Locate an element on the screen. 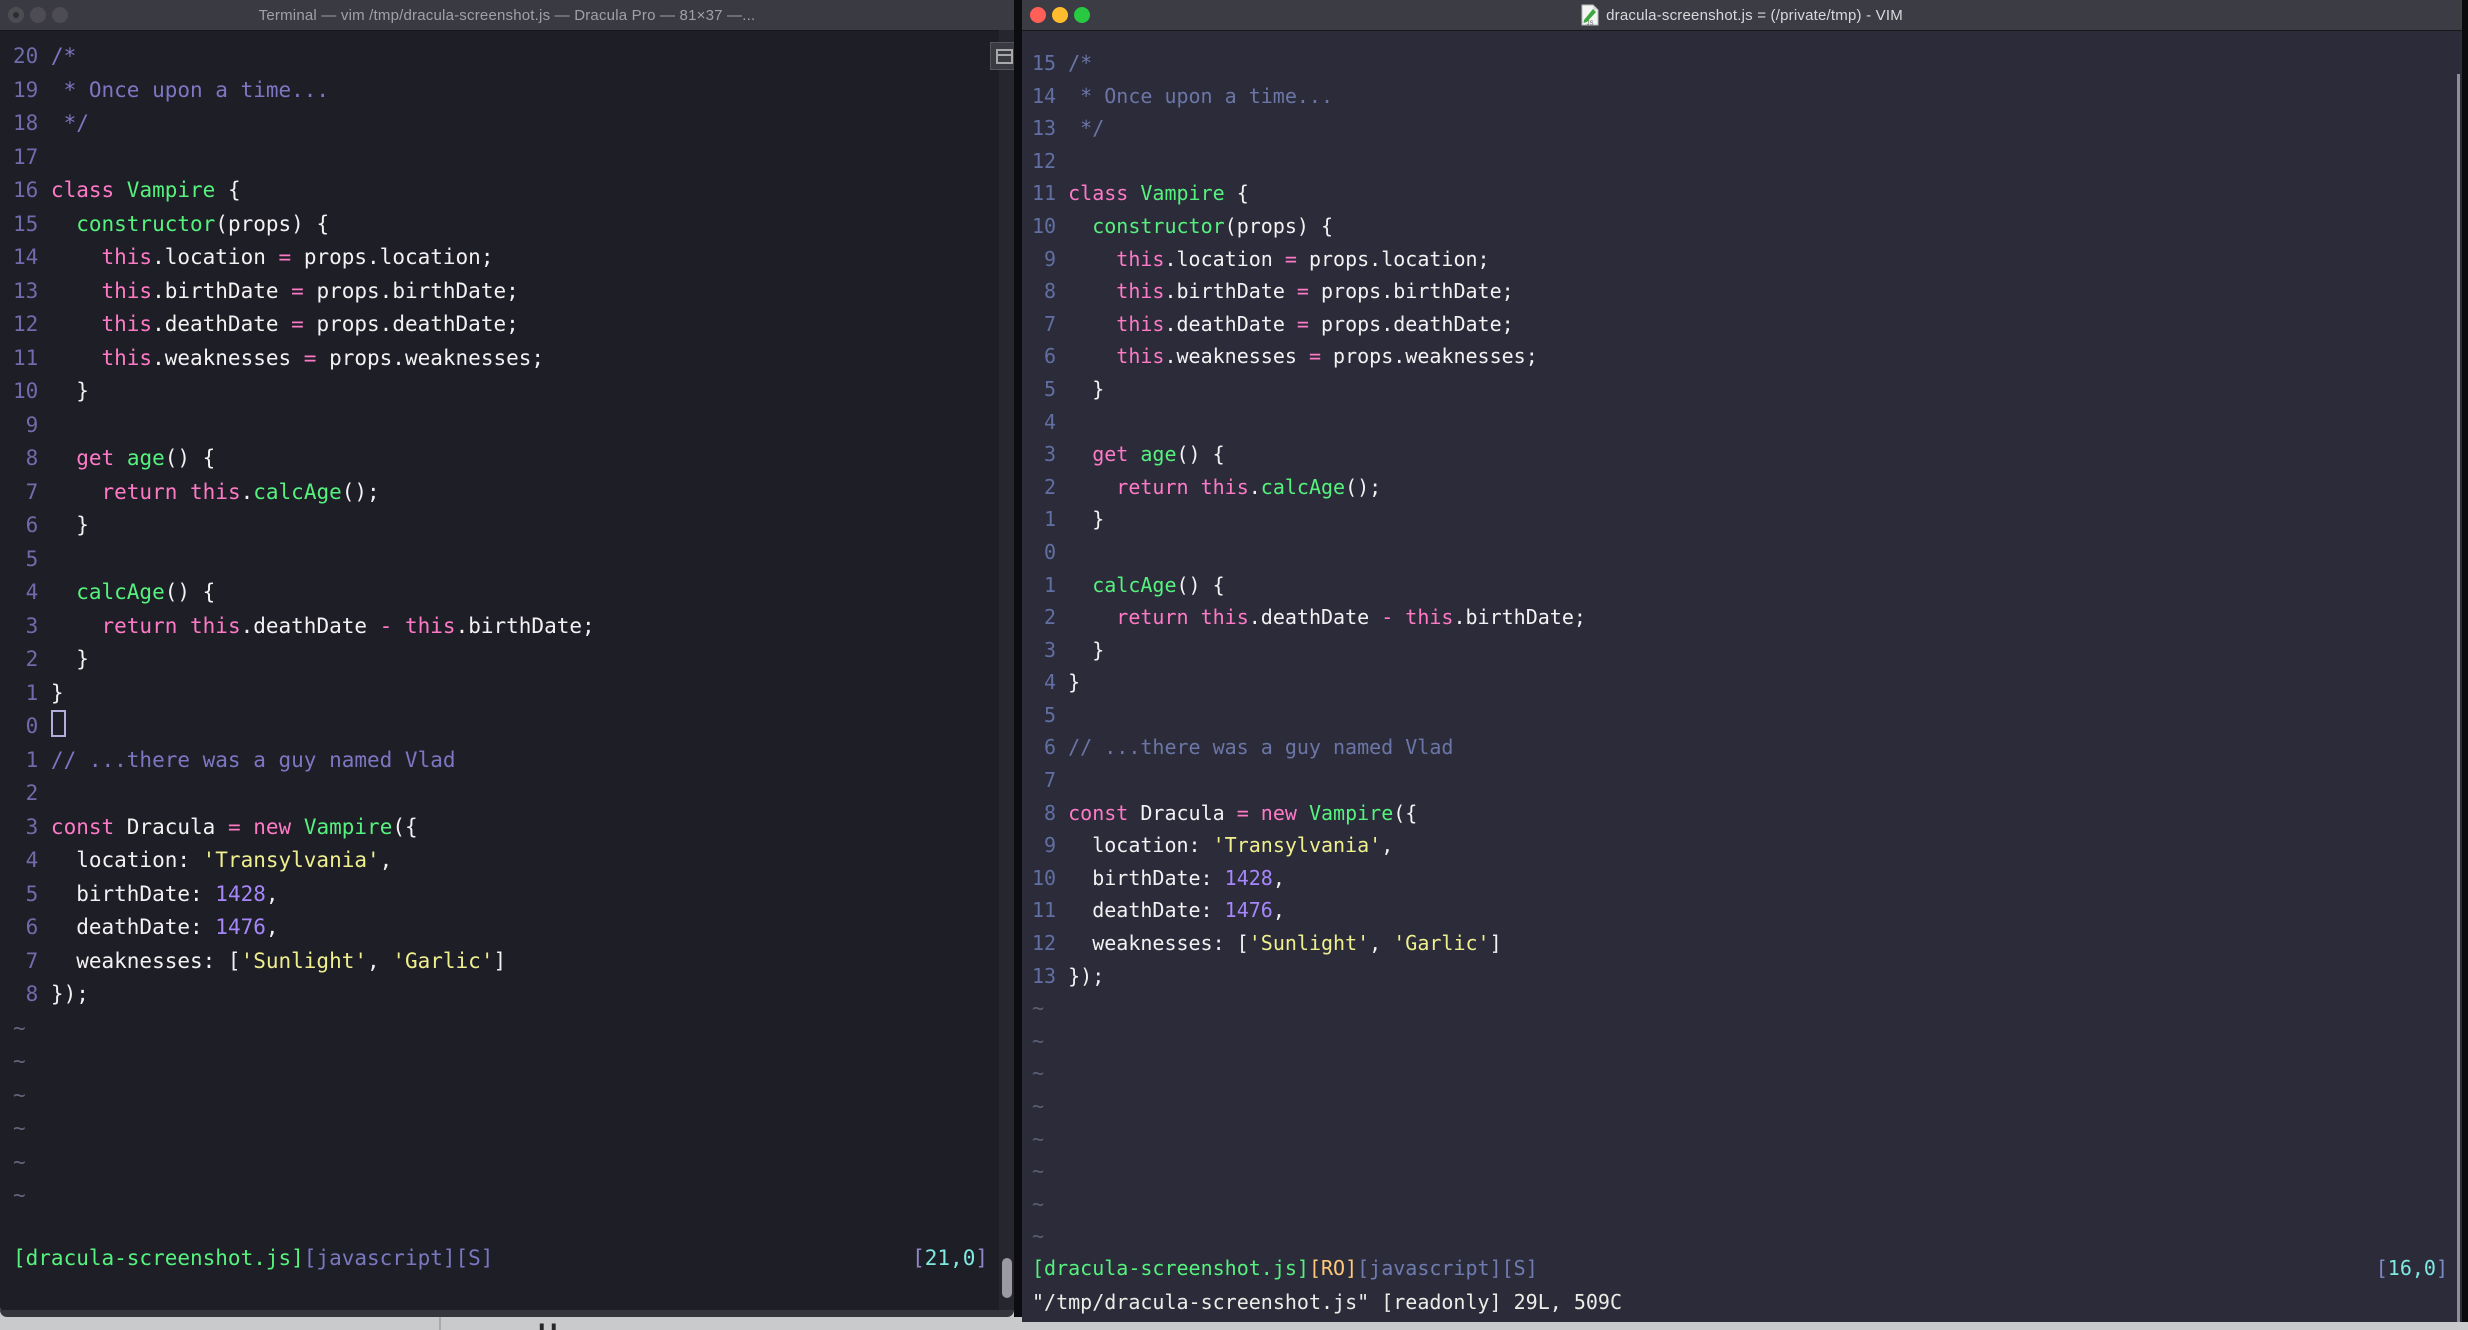 The image size is (2468, 1330). line-number: 7 is located at coordinates (1050, 780).